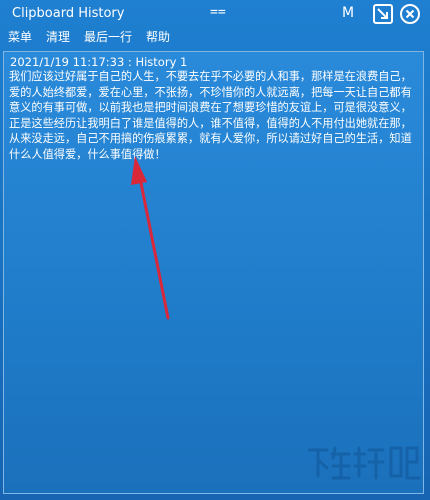  I want to click on annotation-arrow, so click(150, 238).